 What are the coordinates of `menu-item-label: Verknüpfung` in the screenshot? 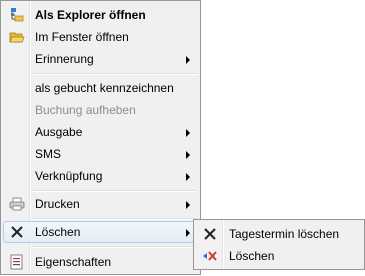 It's located at (69, 176).